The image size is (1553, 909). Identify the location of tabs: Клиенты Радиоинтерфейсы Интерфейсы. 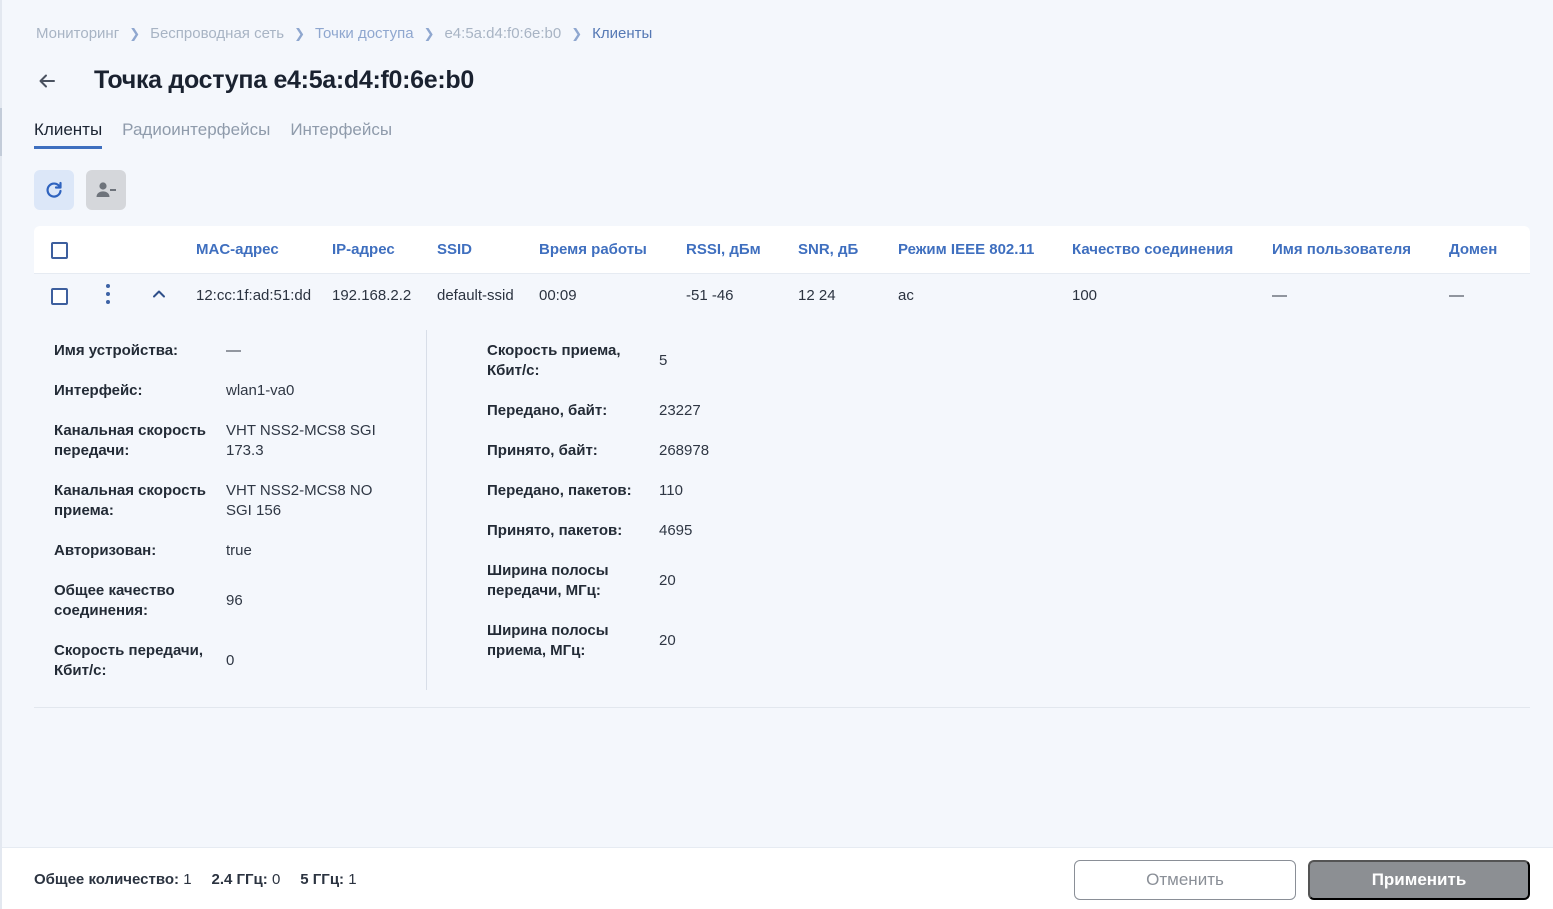
(213, 134).